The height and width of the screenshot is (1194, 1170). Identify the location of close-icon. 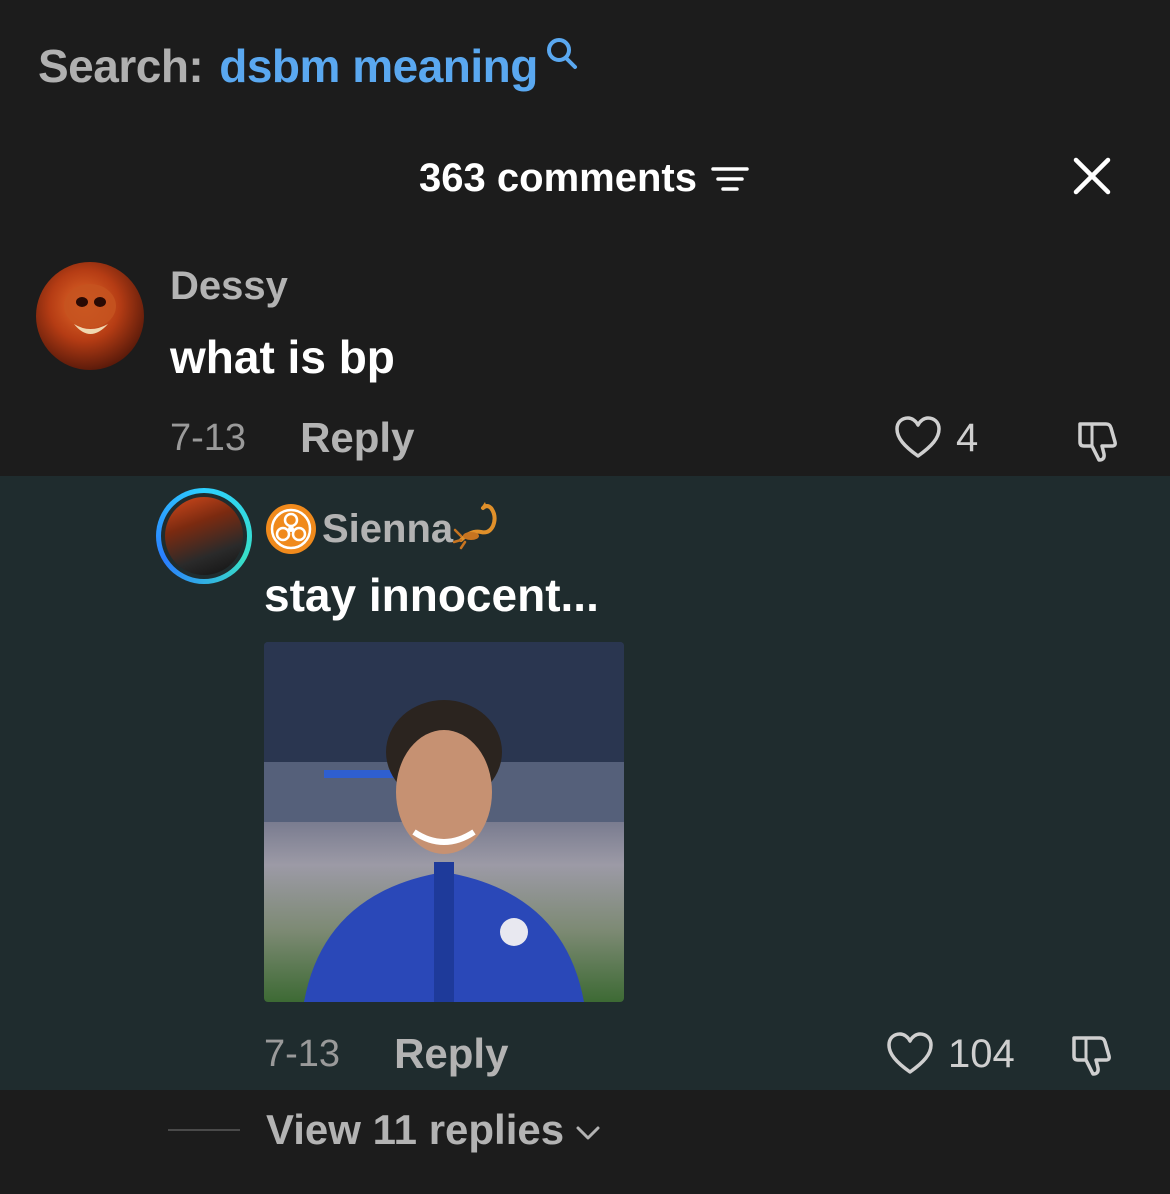
(1092, 176).